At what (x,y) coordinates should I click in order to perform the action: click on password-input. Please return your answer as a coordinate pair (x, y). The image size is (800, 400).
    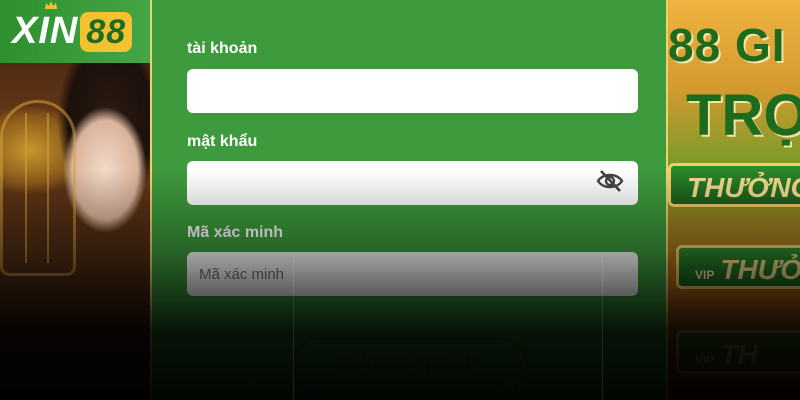
    Looking at the image, I should click on (412, 183).